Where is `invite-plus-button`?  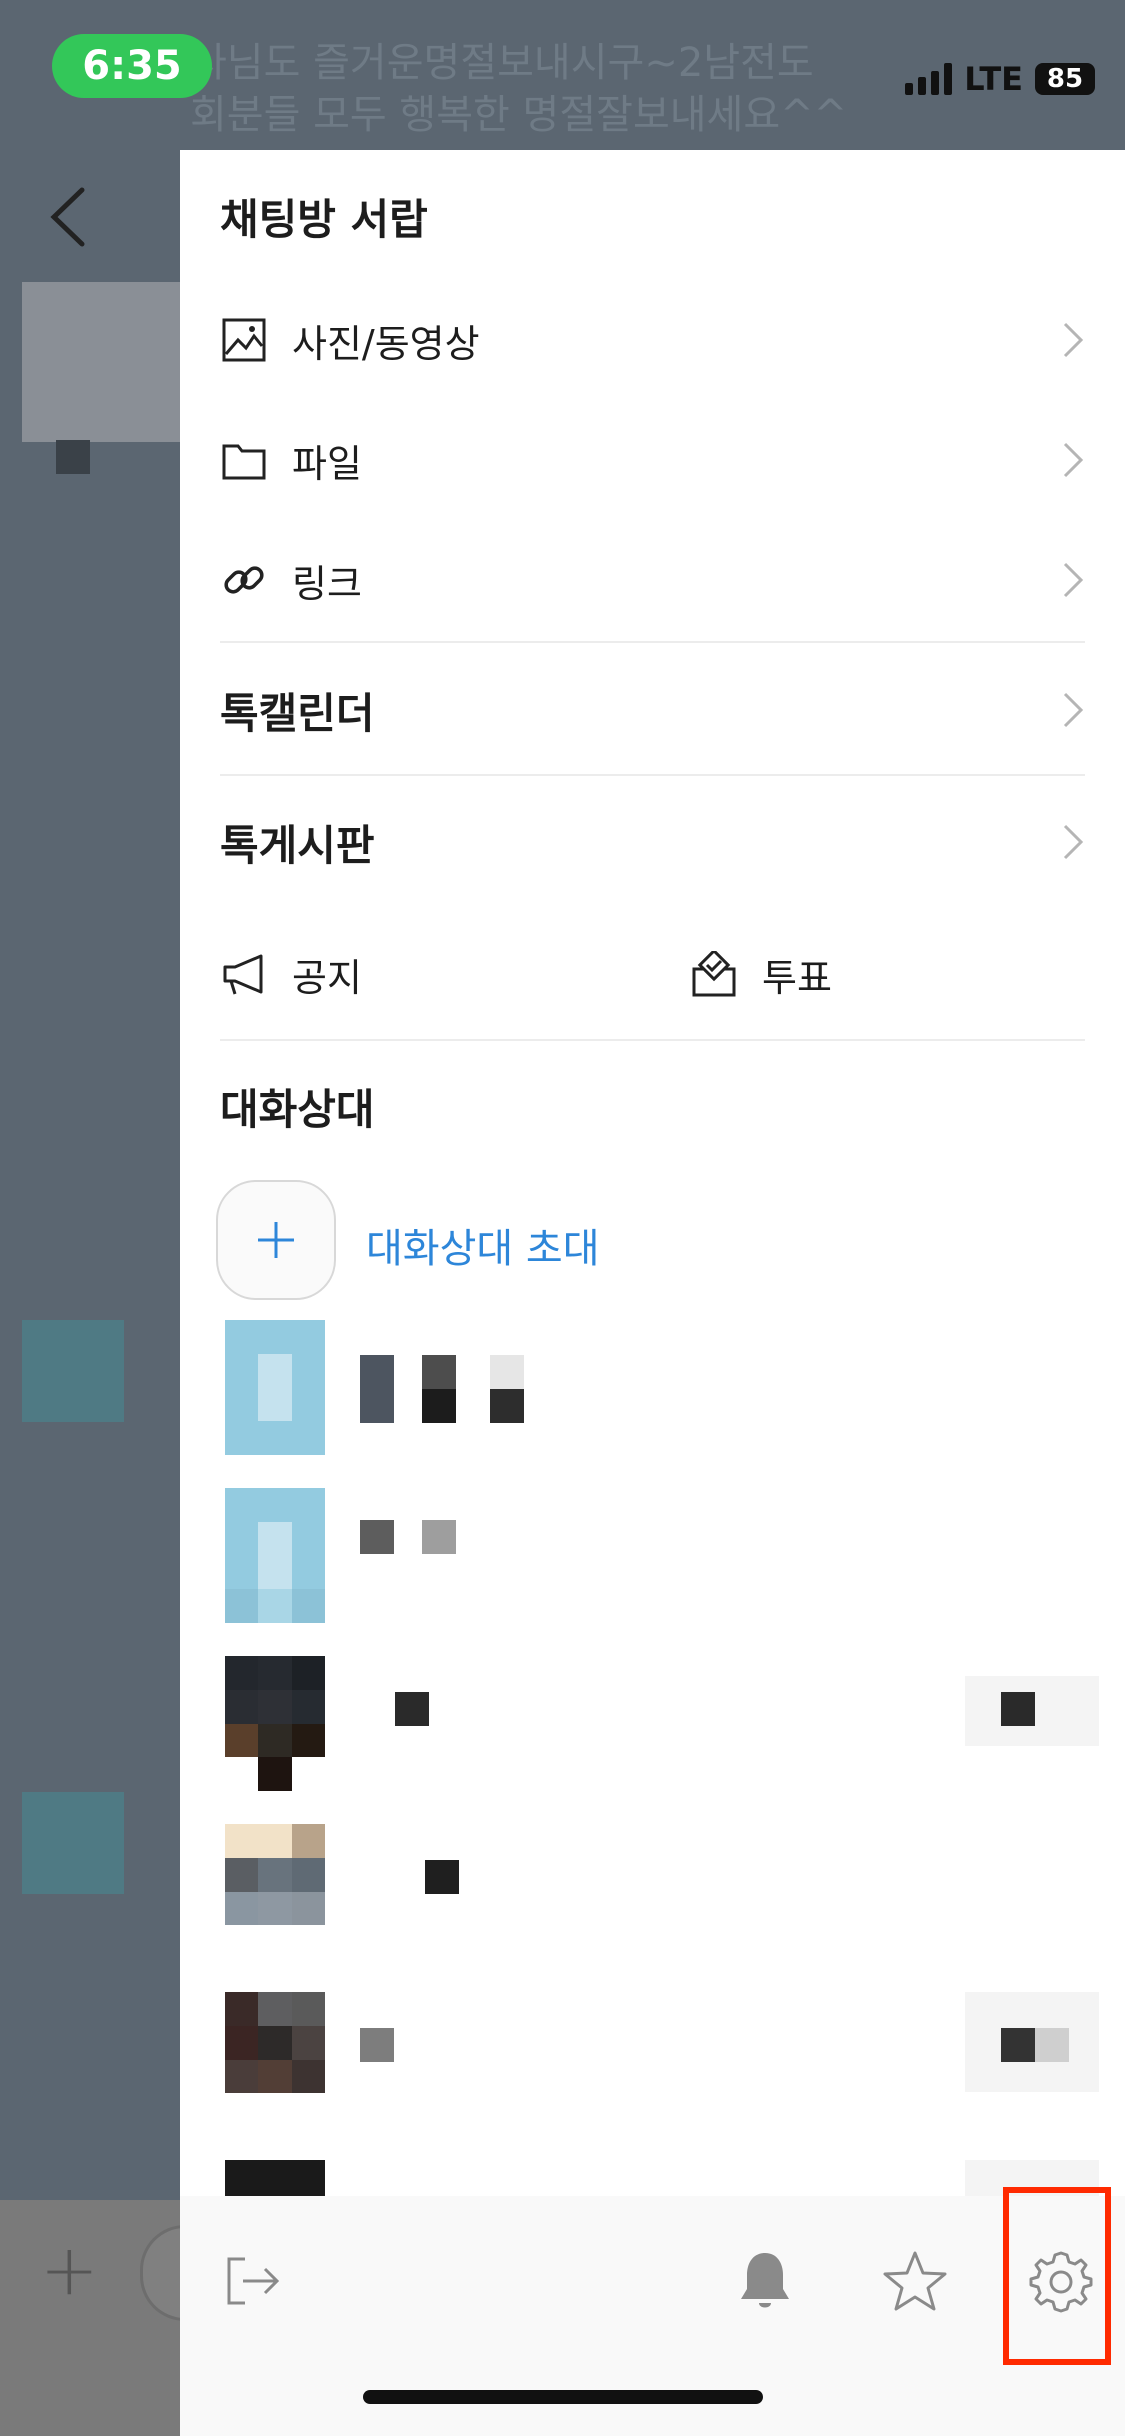
invite-plus-button is located at coordinates (276, 1240).